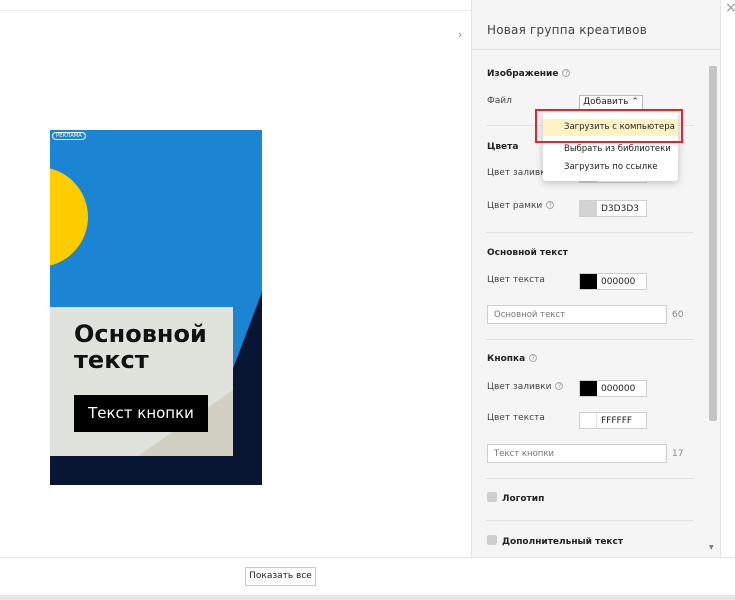 Image resolution: width=735 pixels, height=600 pixels. I want to click on preview-main-text: Основной текст, so click(140, 347).